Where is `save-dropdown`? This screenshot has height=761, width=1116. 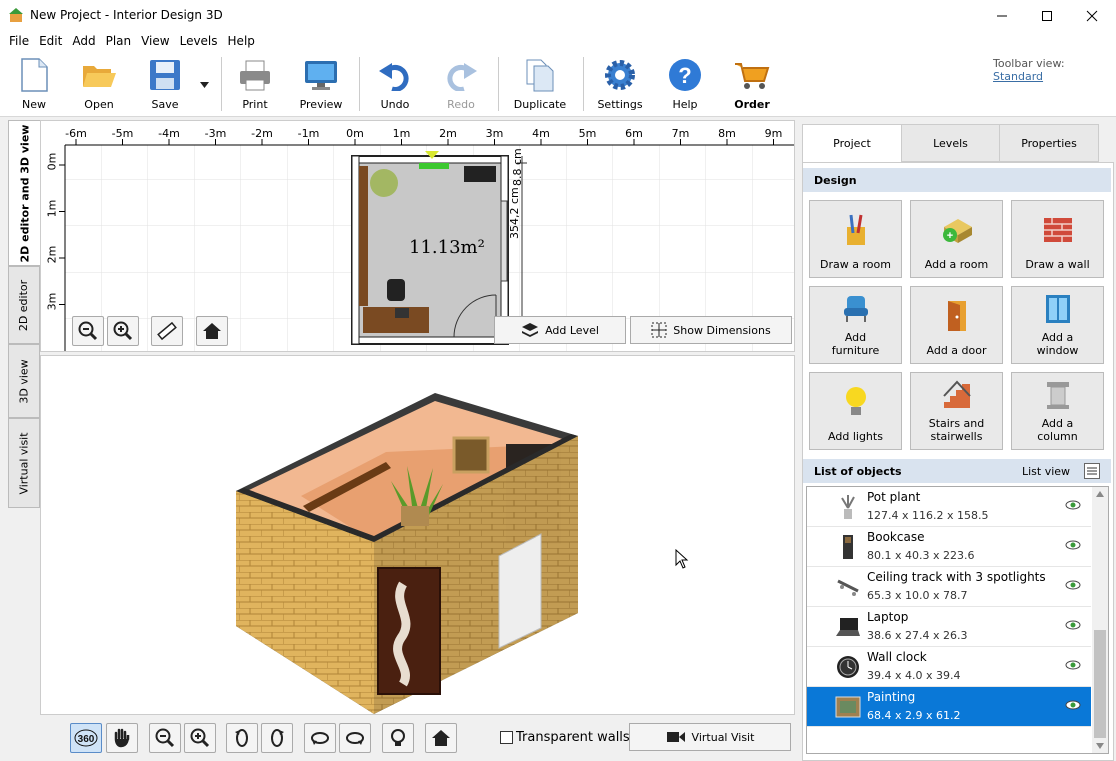
save-dropdown is located at coordinates (204, 84).